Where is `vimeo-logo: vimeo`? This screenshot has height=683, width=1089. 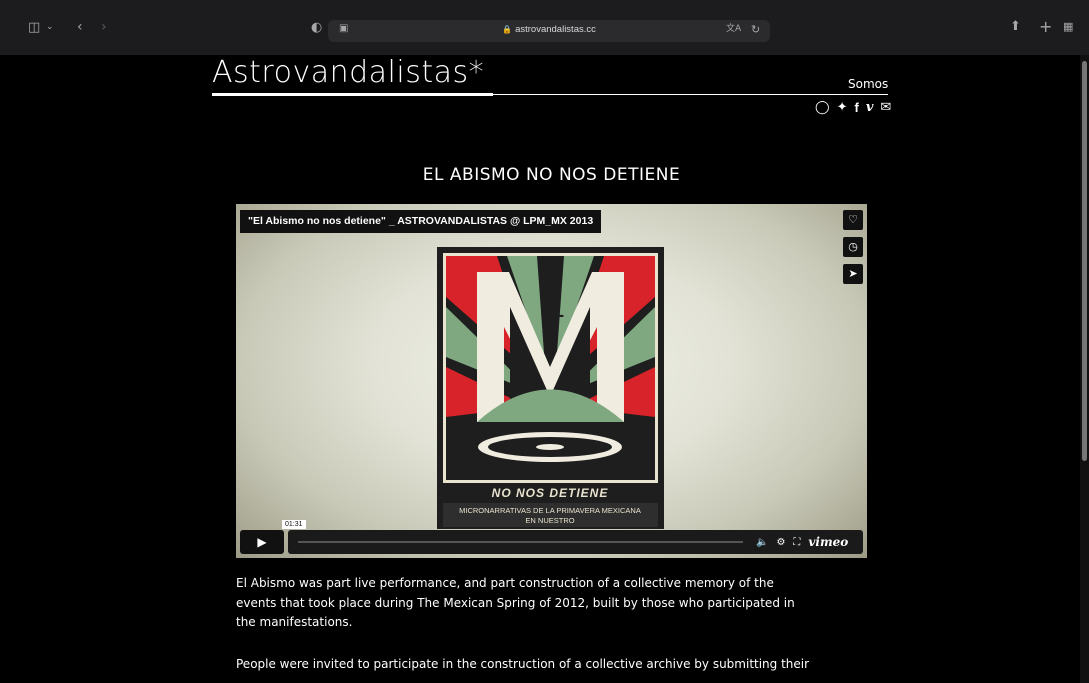
vimeo-logo: vimeo is located at coordinates (828, 542).